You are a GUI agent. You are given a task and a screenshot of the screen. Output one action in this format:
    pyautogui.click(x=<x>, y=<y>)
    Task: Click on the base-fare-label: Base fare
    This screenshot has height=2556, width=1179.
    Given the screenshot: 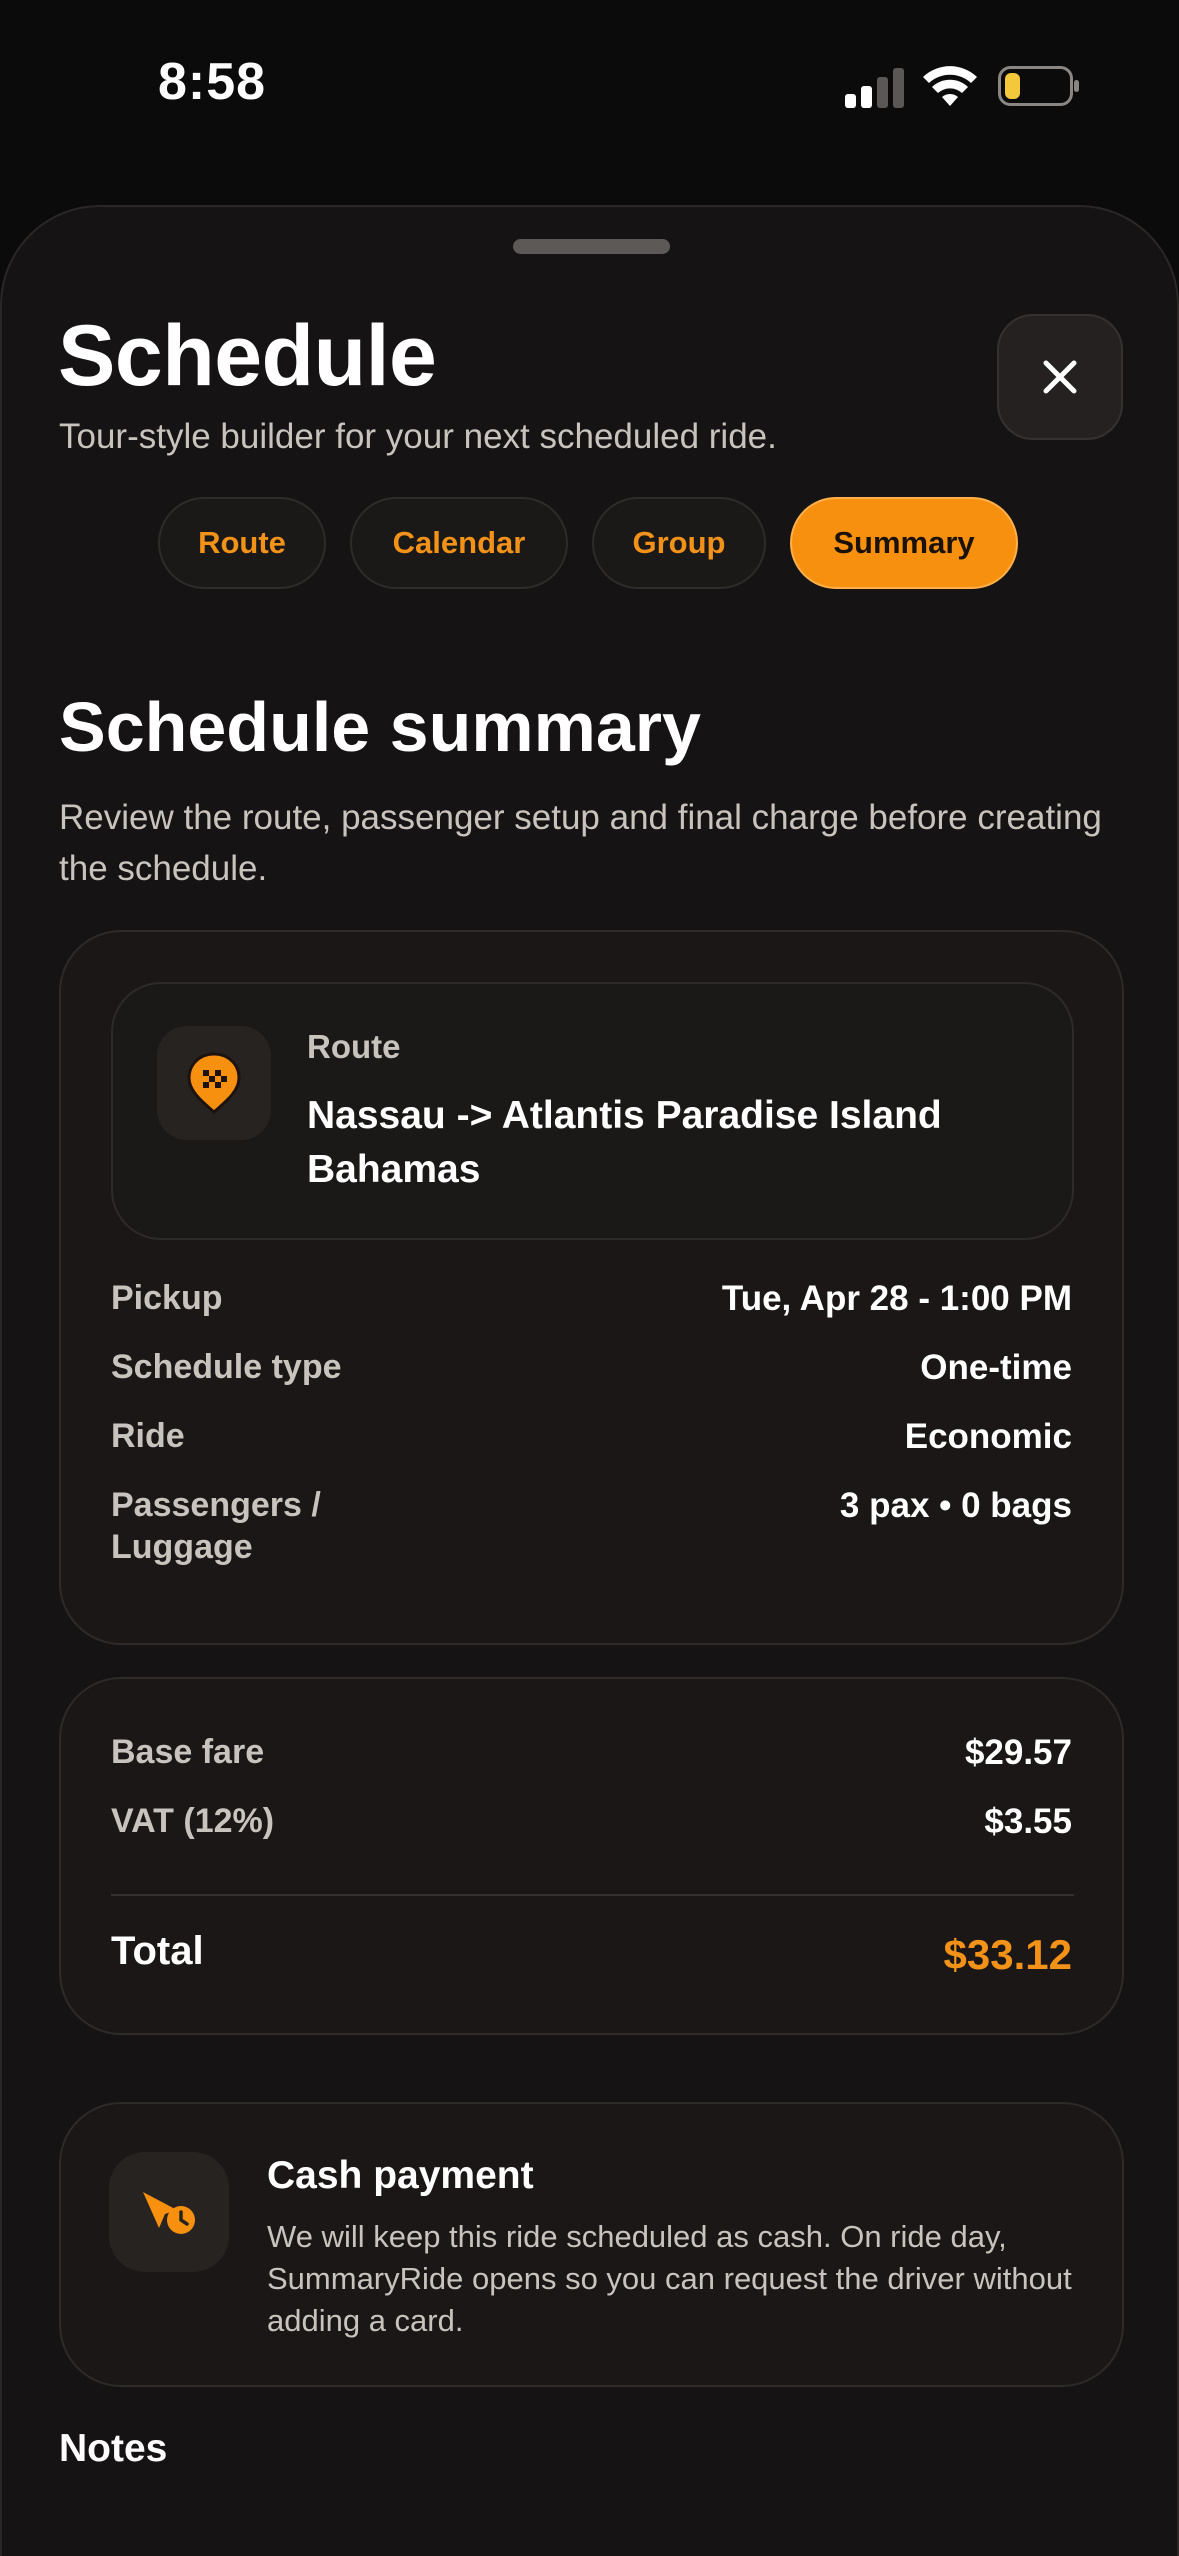 What is the action you would take?
    pyautogui.click(x=188, y=1752)
    